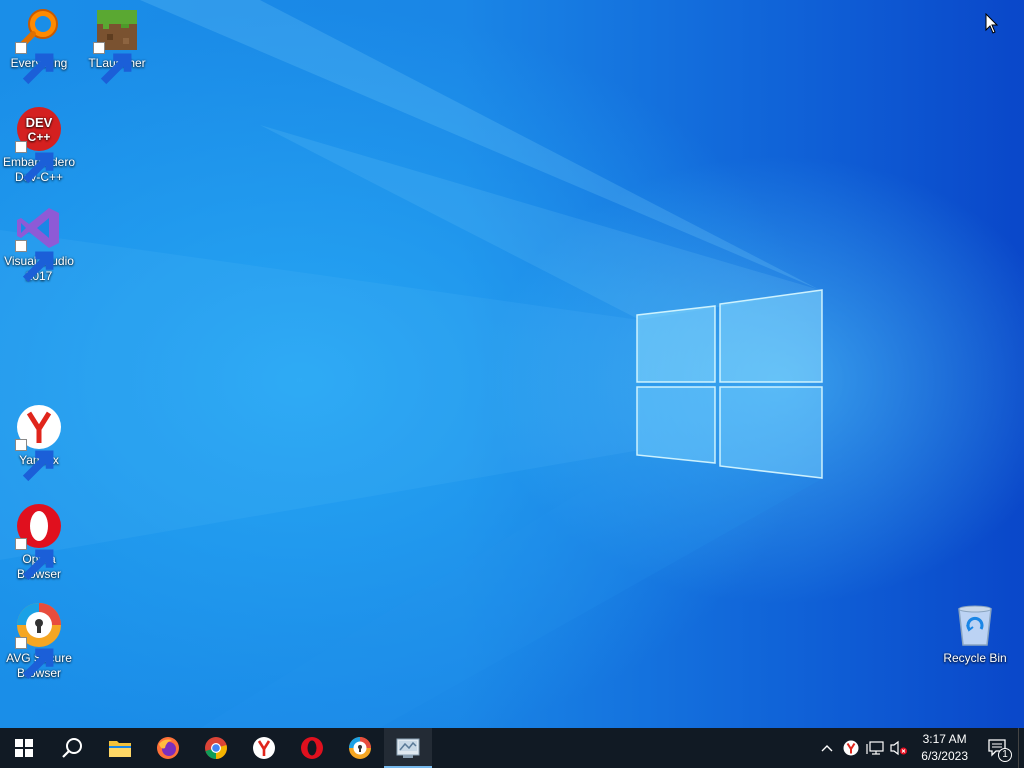  I want to click on desktop-icon-everything: Everything, so click(39, 42).